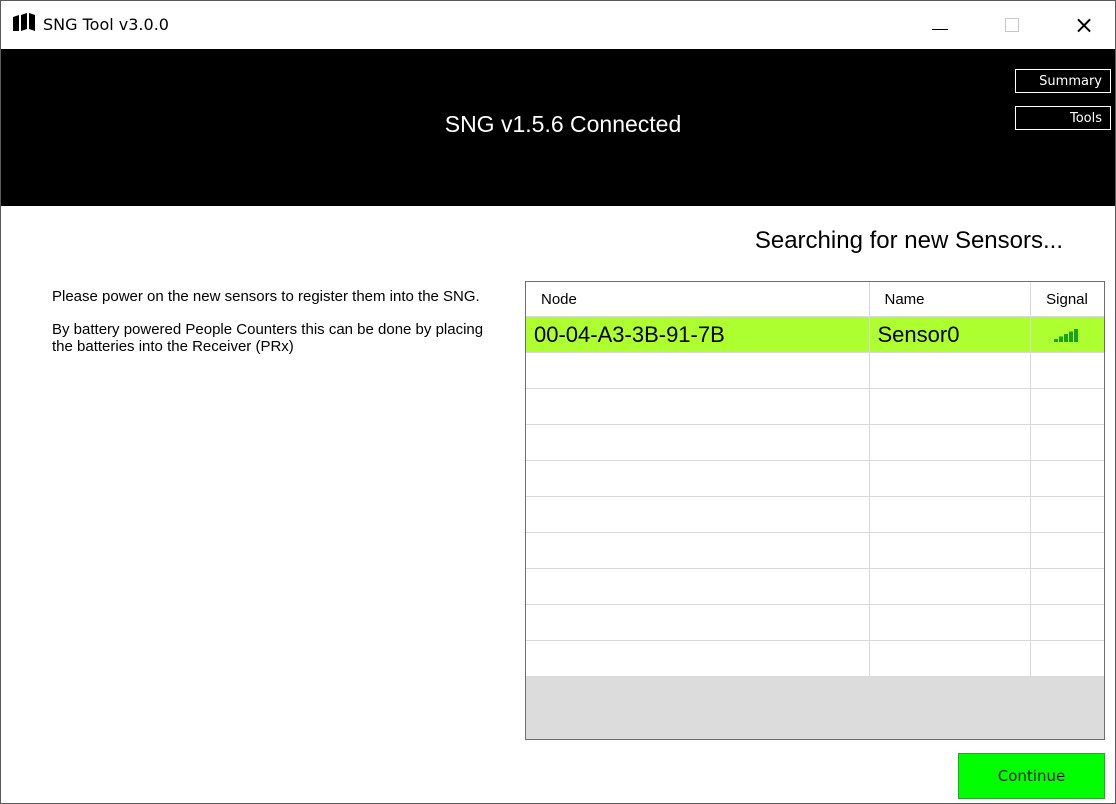 The image size is (1116, 804). What do you see at coordinates (950, 334) in the screenshot?
I see `name-cell: Sensor0` at bounding box center [950, 334].